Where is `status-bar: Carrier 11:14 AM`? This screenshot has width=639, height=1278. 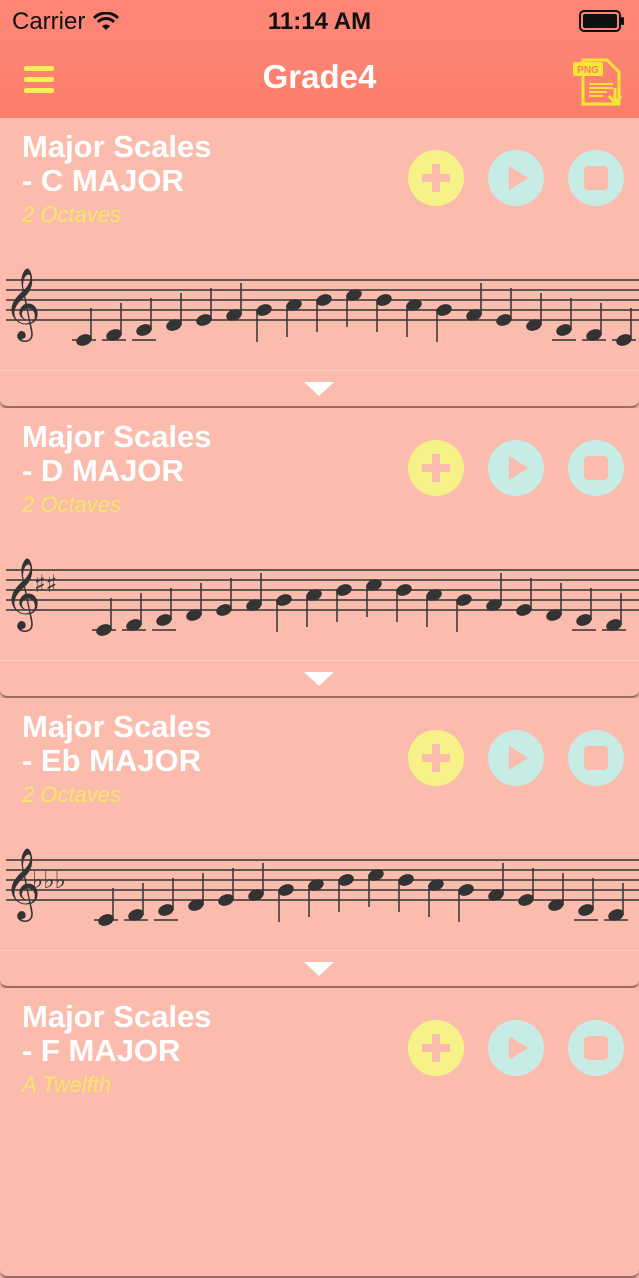
status-bar: Carrier 11:14 AM is located at coordinates (319, 20).